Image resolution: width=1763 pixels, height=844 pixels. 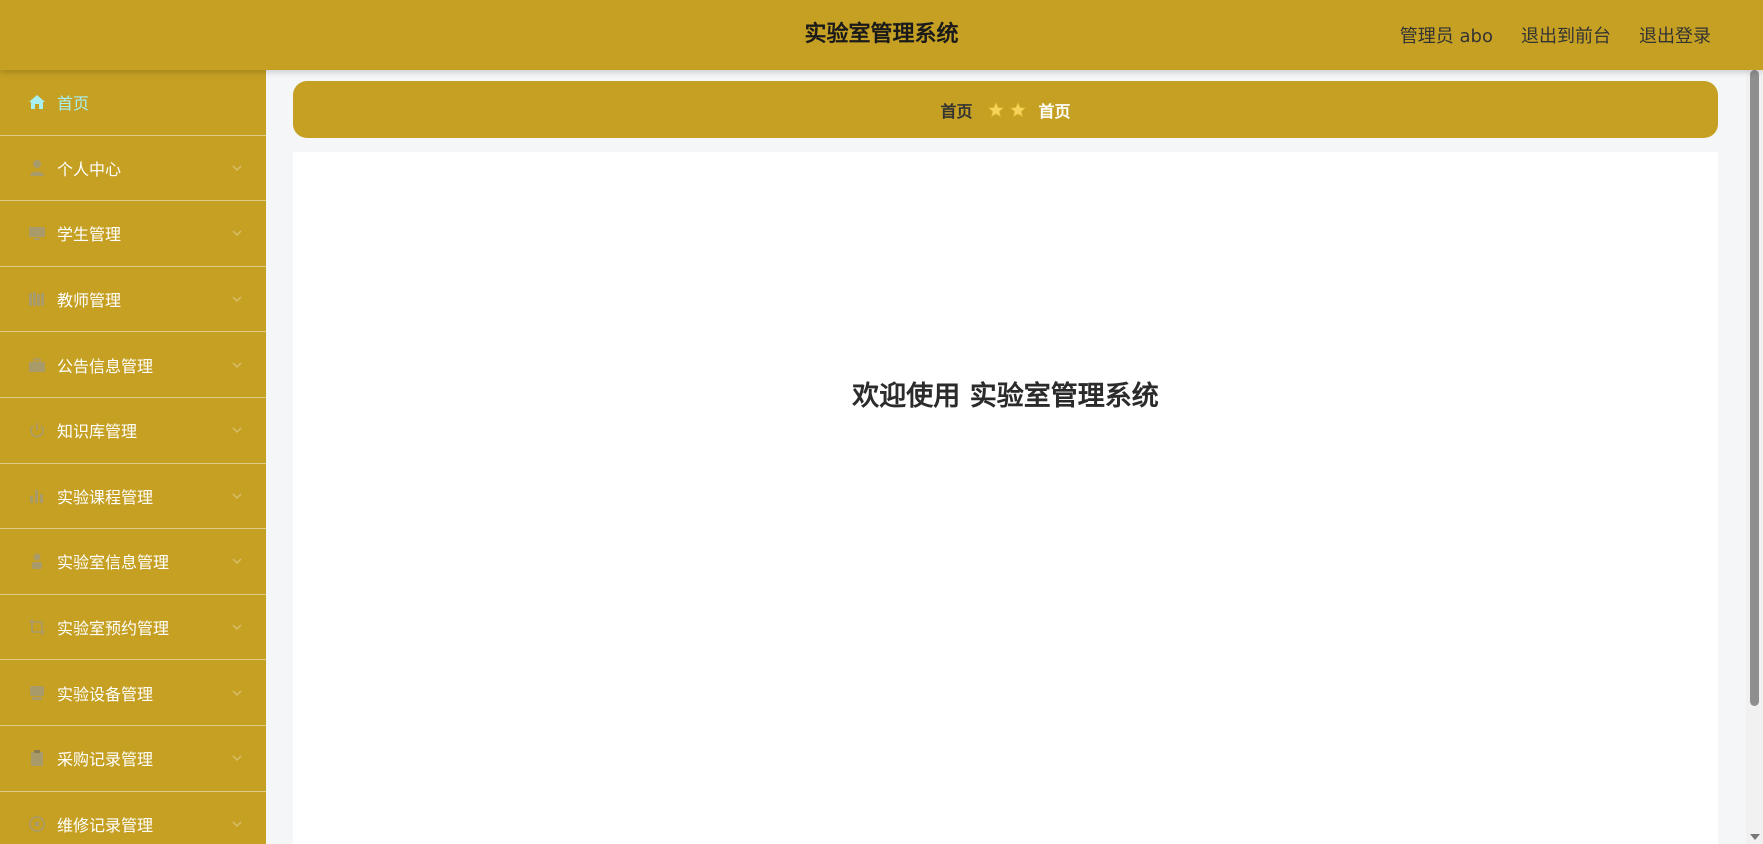 What do you see at coordinates (105, 694) in the screenshot?
I see `sidebar-item-label: 实验设备管理` at bounding box center [105, 694].